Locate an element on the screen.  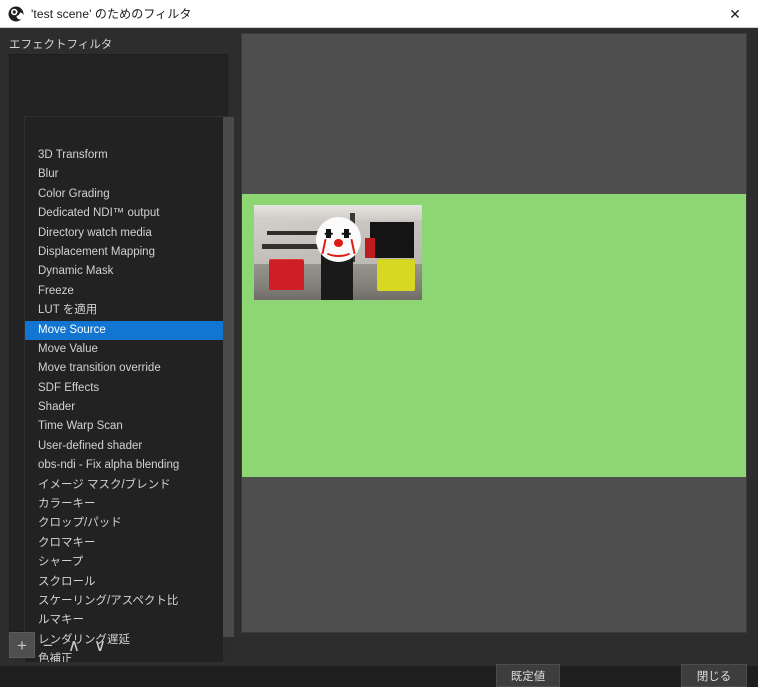
photo-yellow-sofa is located at coordinates (396, 276).